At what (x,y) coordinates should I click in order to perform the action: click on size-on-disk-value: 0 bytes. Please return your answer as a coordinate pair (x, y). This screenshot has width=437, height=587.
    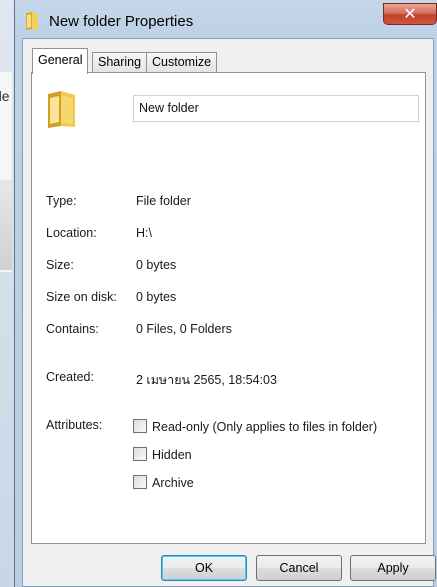
    Looking at the image, I should click on (156, 297).